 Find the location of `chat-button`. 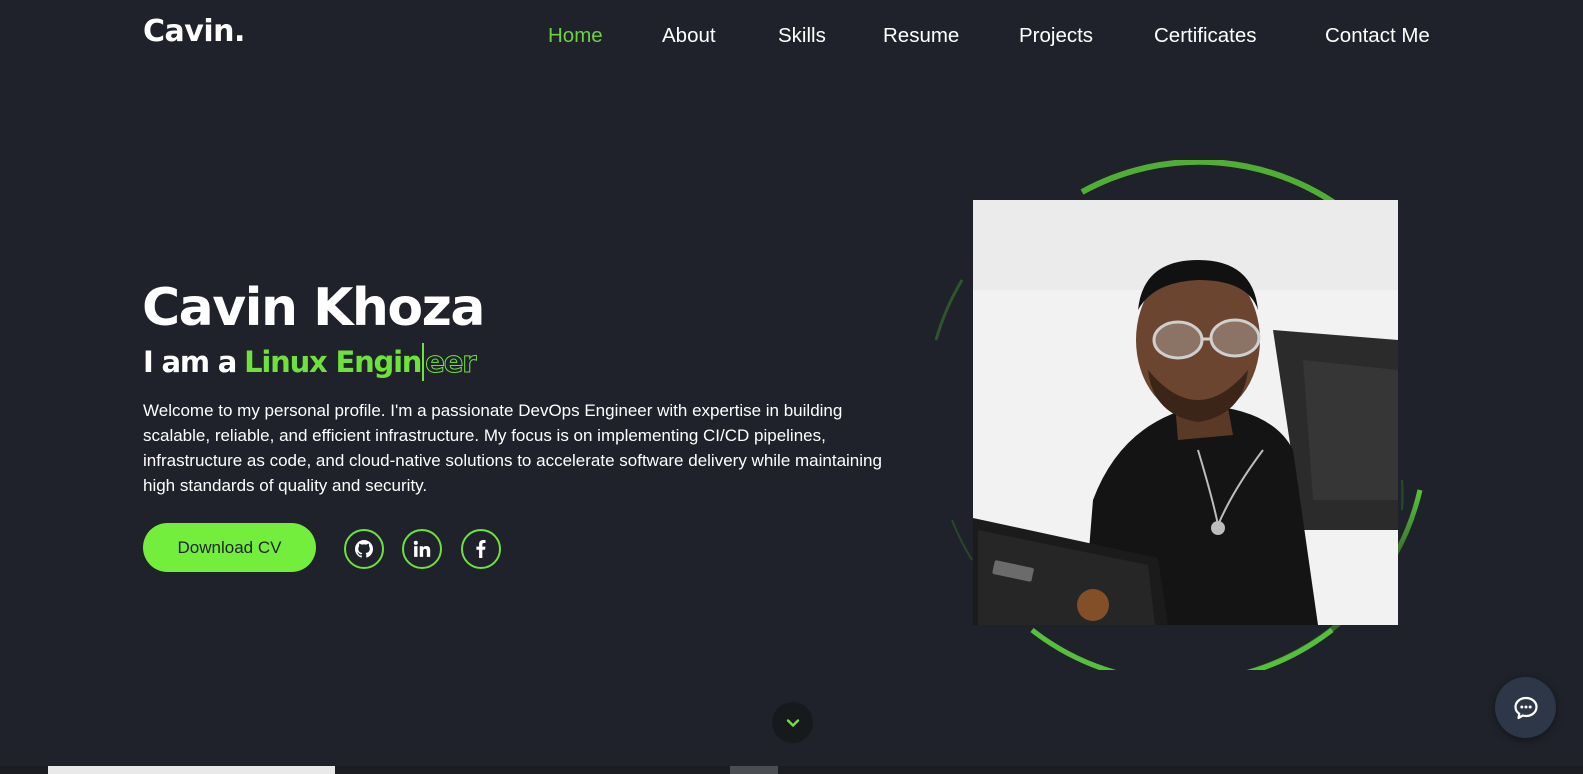

chat-button is located at coordinates (1525, 707).